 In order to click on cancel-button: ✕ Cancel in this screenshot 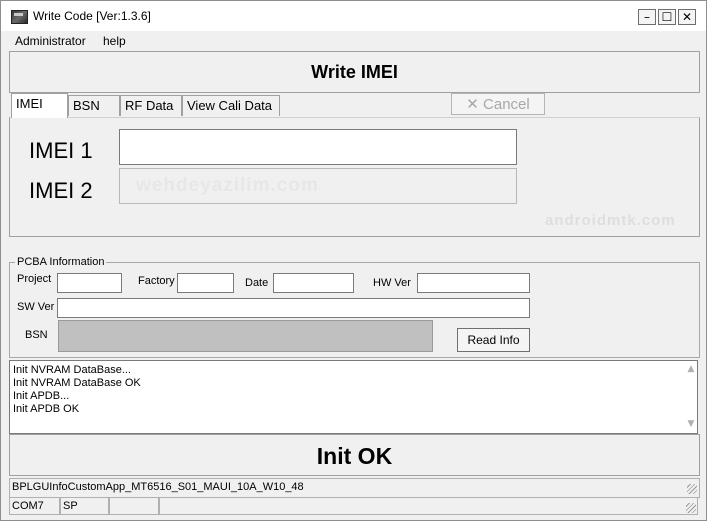, I will do `click(498, 104)`.